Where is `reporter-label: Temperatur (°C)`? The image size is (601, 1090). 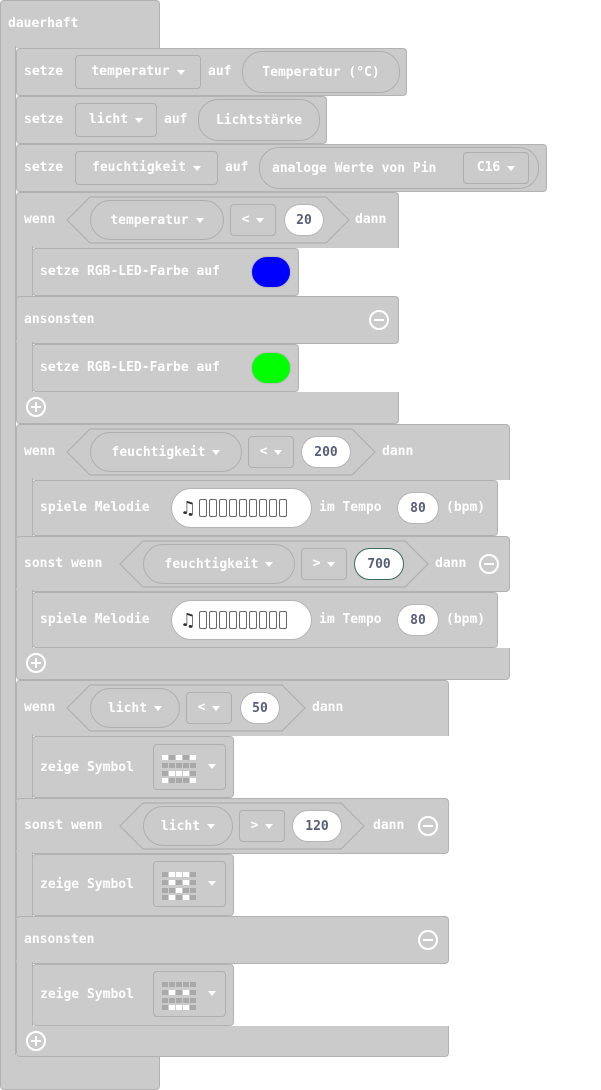 reporter-label: Temperatur (°C) is located at coordinates (321, 72).